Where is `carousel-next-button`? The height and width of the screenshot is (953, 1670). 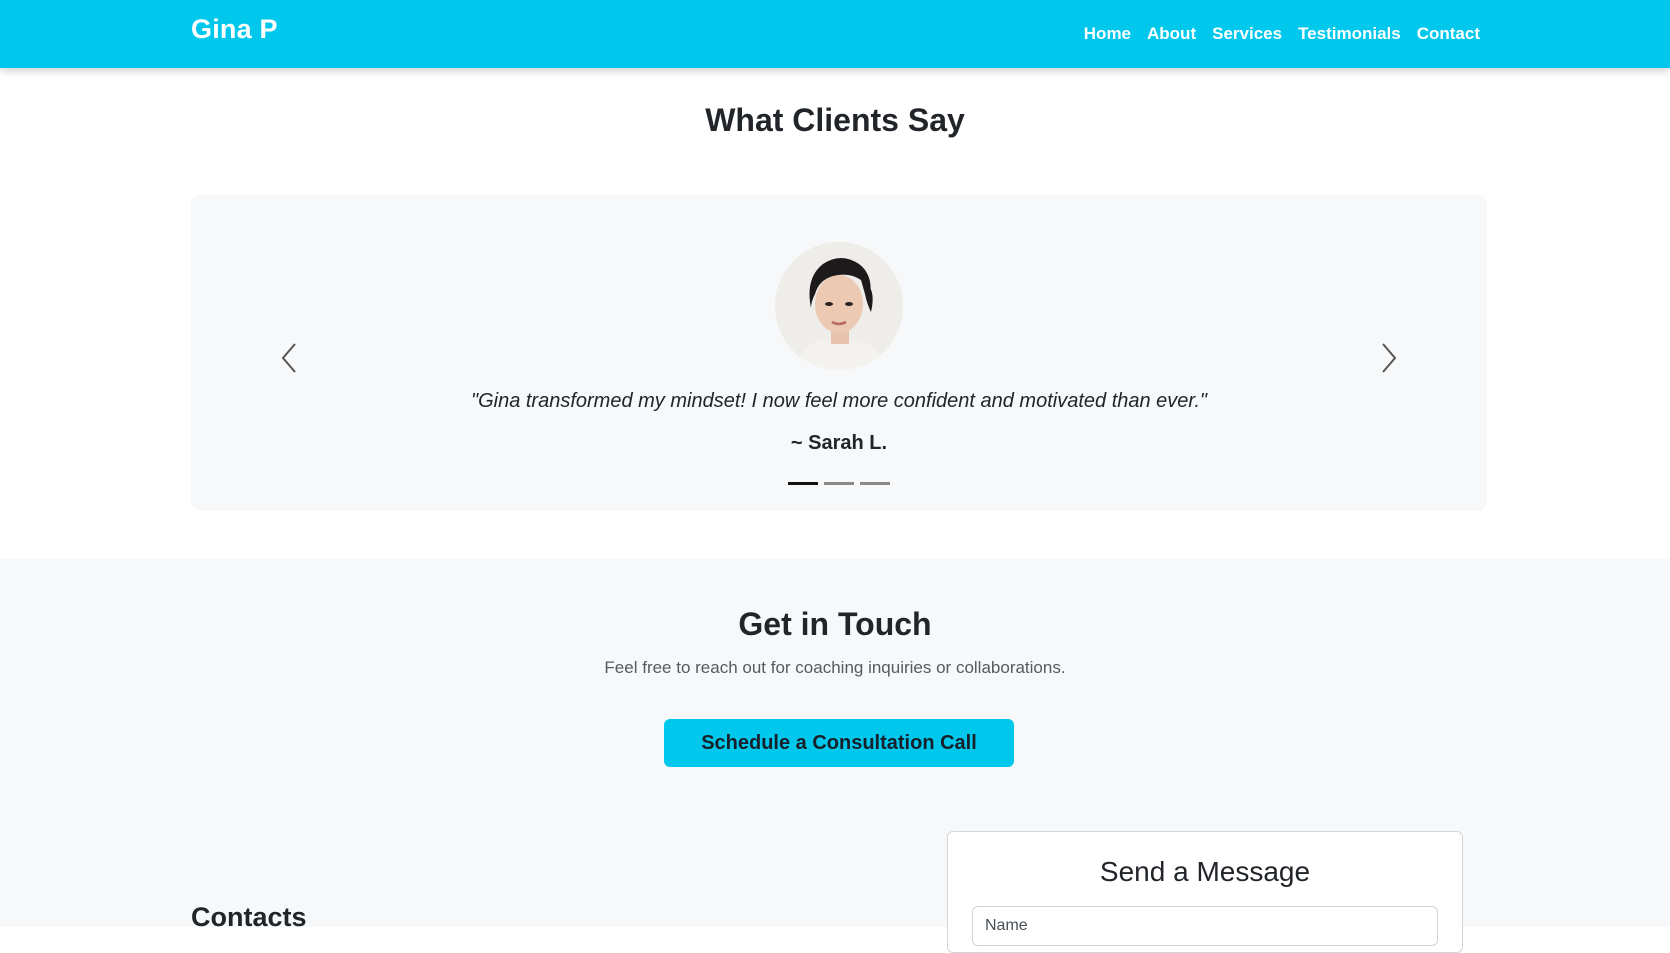
carousel-next-button is located at coordinates (1388, 358).